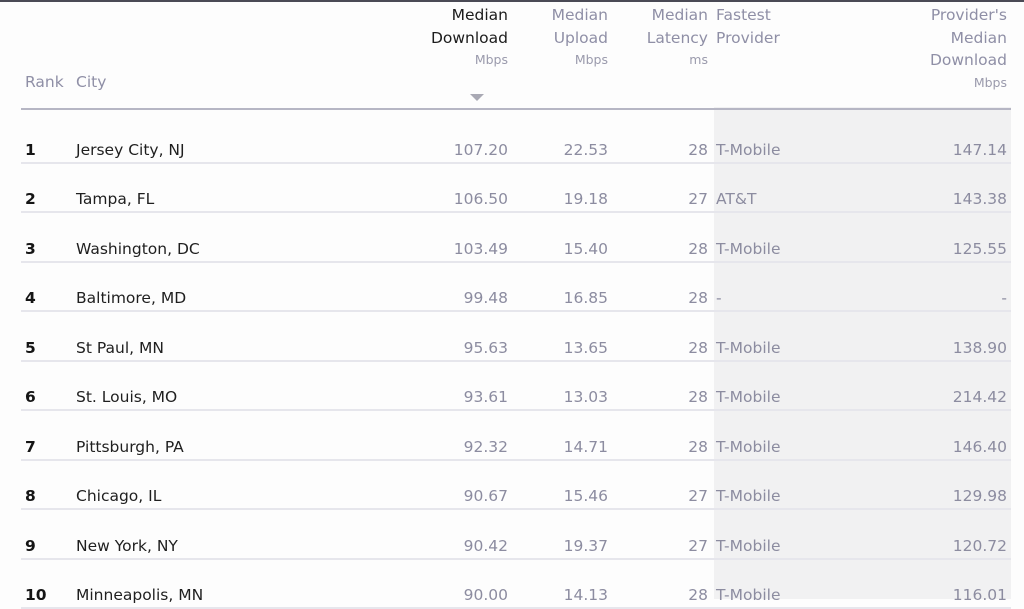 This screenshot has width=1024, height=609. I want to click on rank-cell: 2, so click(46, 187).